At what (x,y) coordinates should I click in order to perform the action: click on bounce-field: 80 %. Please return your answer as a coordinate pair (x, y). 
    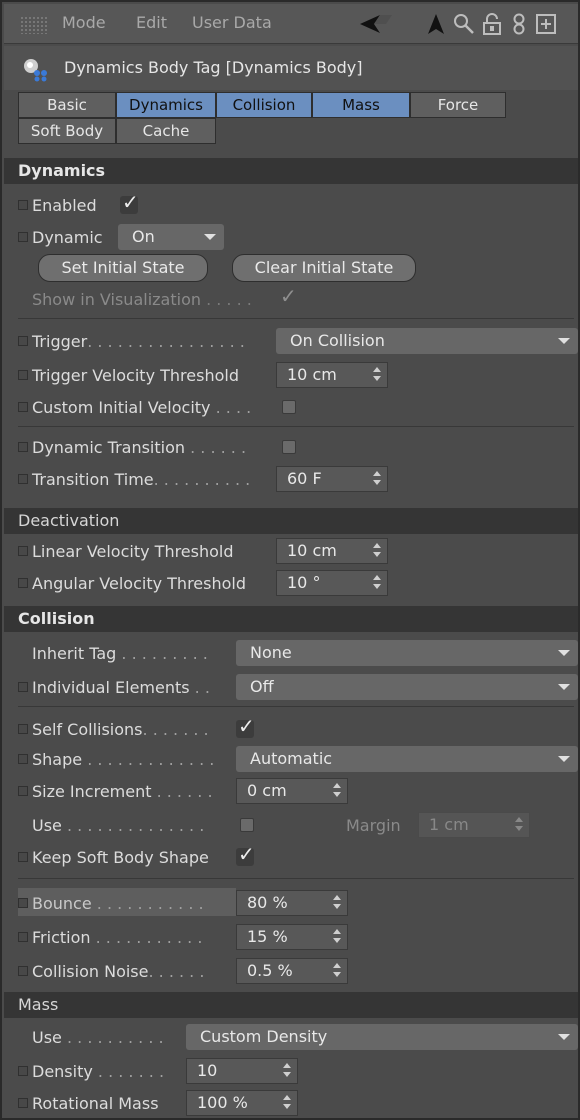
    Looking at the image, I should click on (292, 903).